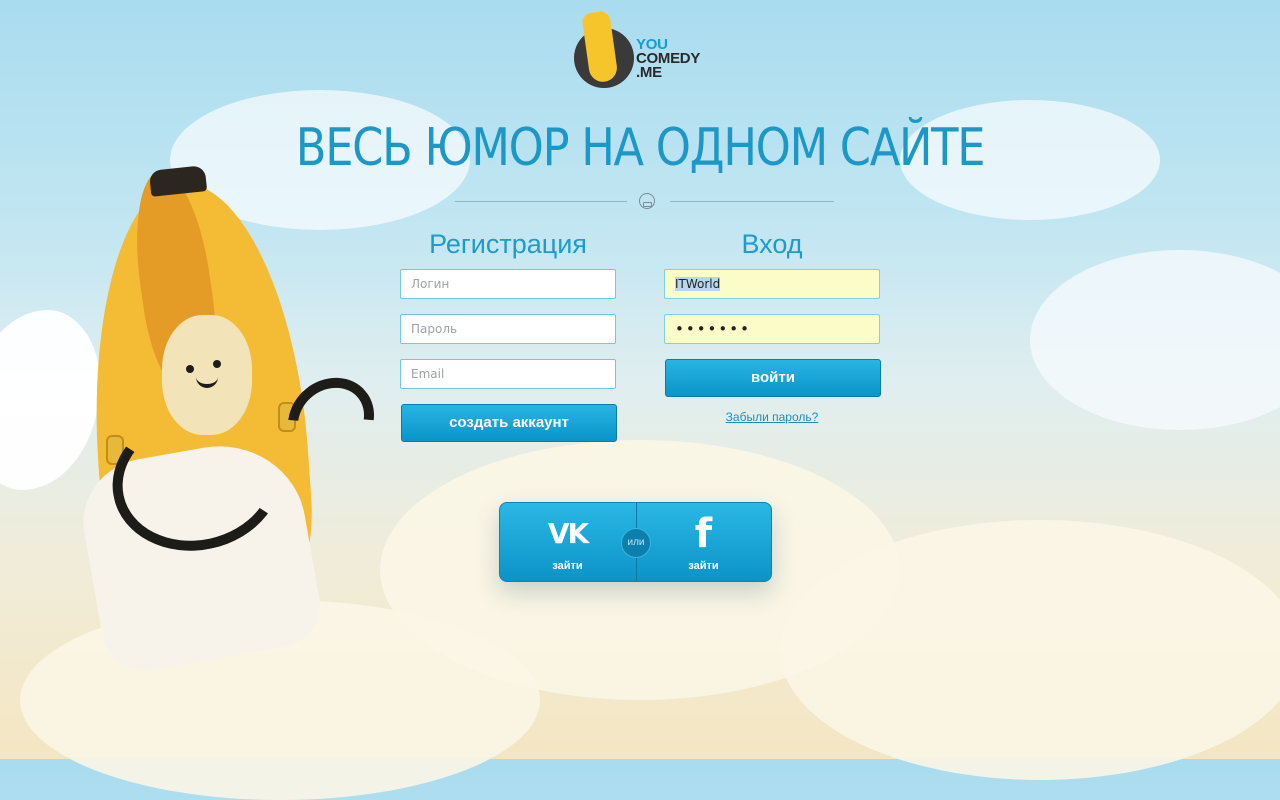 The image size is (1280, 800). Describe the element at coordinates (508, 244) in the screenshot. I see `register-title: Регистрация` at that location.